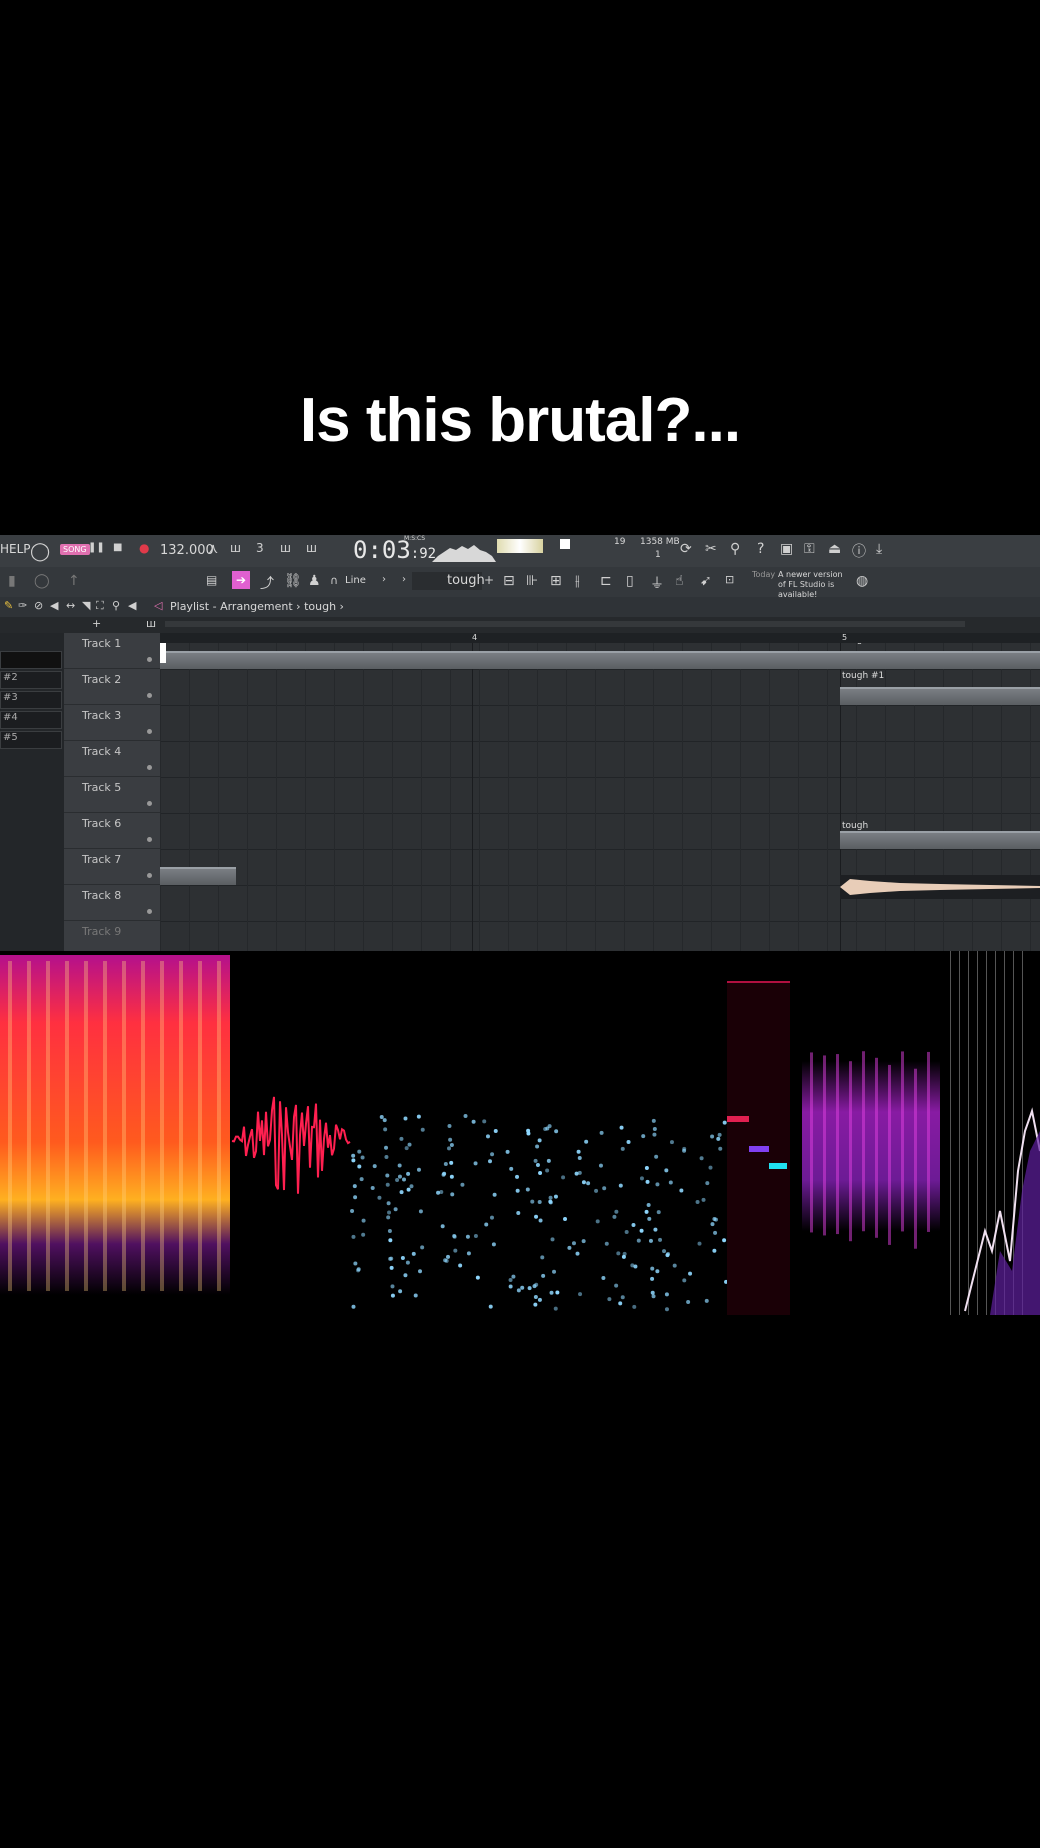 The image size is (1040, 1848). What do you see at coordinates (112, 759) in the screenshot?
I see `track-header: Track 4` at bounding box center [112, 759].